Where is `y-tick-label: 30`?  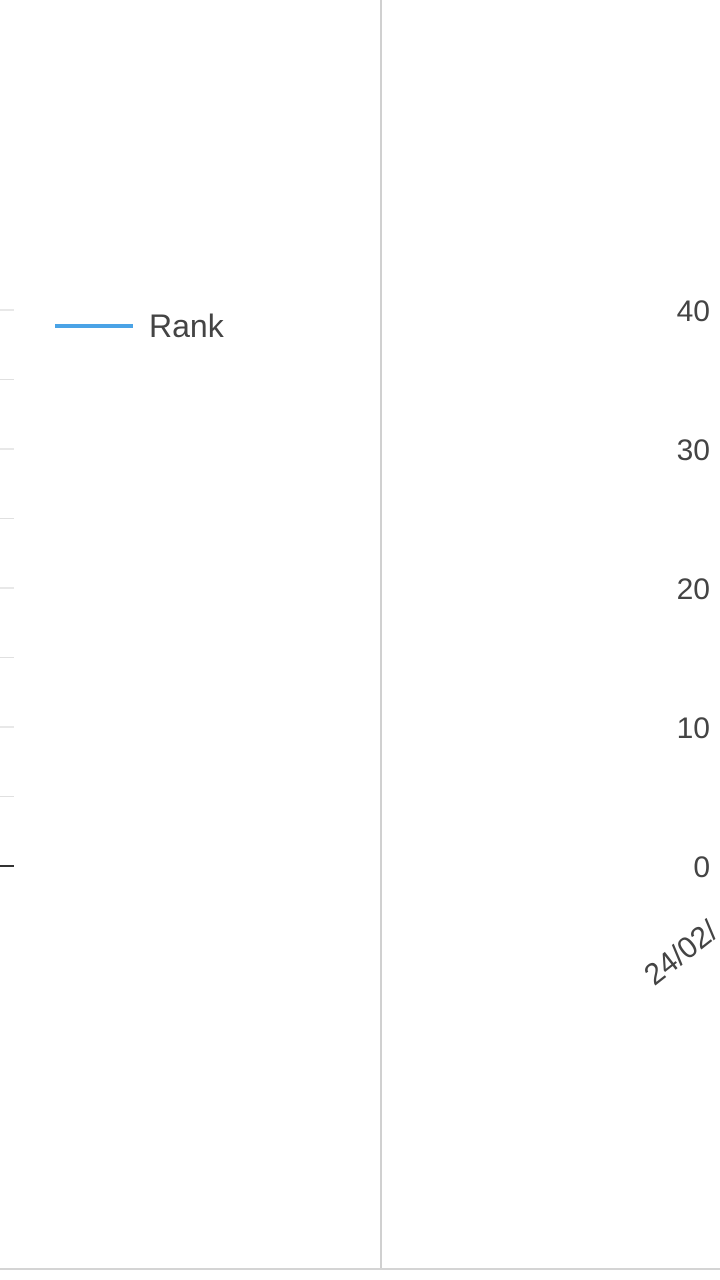 y-tick-label: 30 is located at coordinates (693, 450).